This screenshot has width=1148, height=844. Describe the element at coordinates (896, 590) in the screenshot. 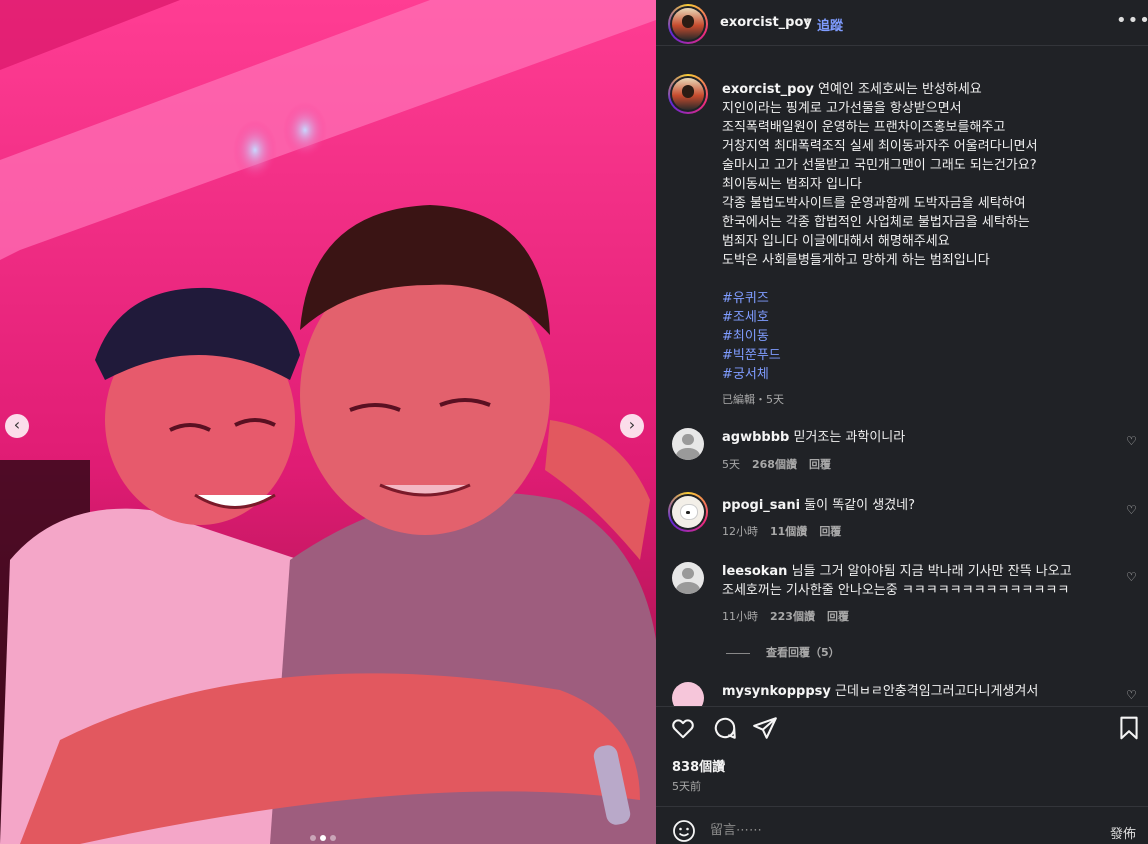

I see `comment-text-continued: 조세호꺼는 기사한줄 안나오는중 ㅋㅋㅋㅋㅋㅋㅋㅋㅋㅋㅋㅋㅋㅋ` at that location.